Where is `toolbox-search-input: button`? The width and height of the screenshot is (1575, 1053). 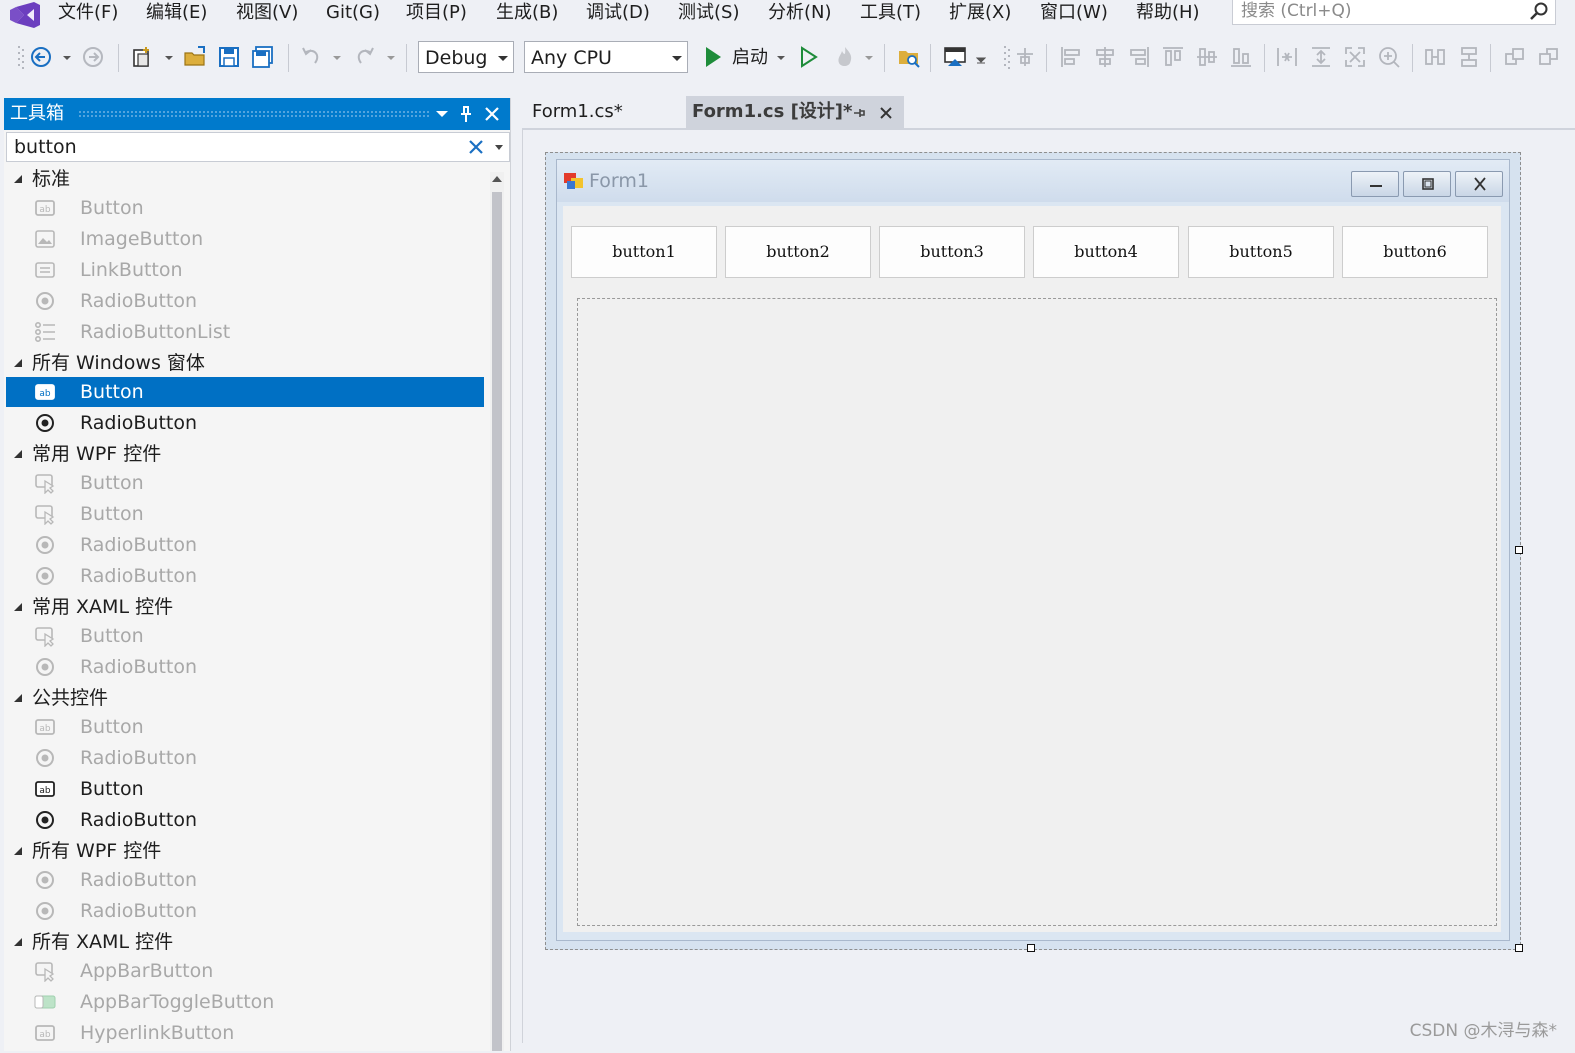
toolbox-search-input: button is located at coordinates (258, 147).